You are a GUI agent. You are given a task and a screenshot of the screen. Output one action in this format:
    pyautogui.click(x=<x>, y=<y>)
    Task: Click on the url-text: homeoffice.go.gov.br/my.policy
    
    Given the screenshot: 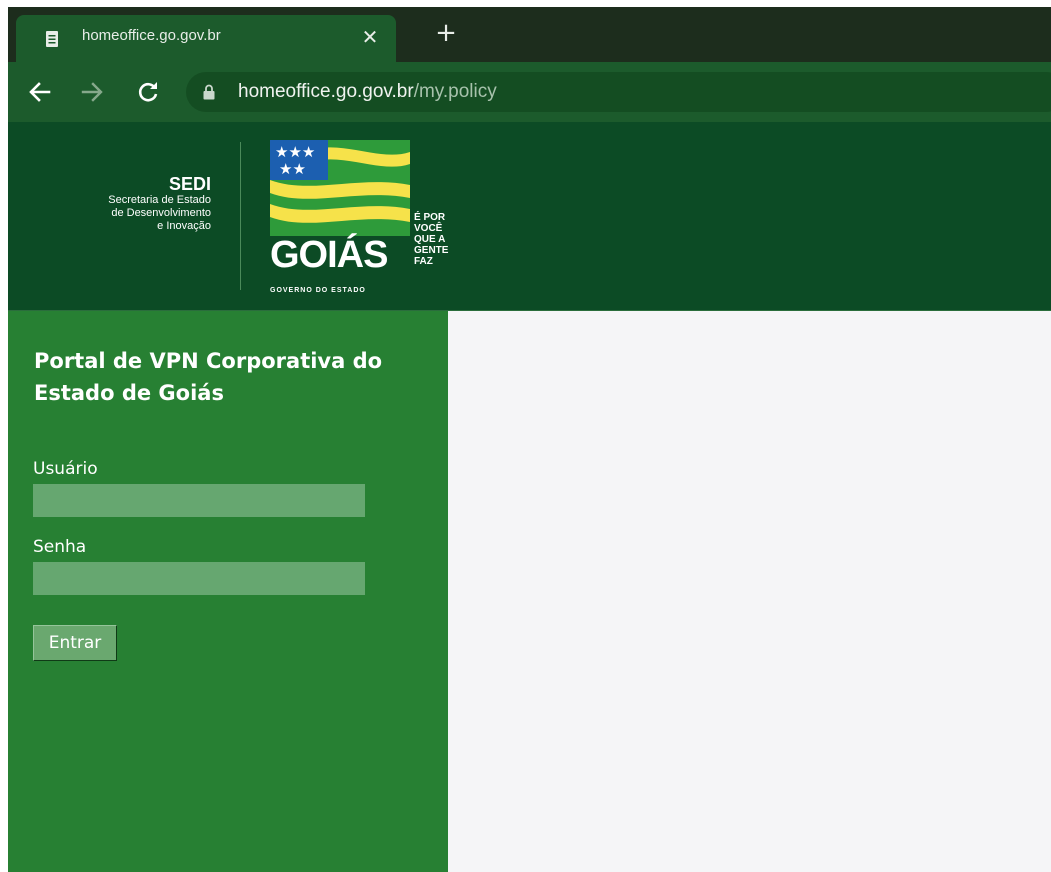 What is the action you would take?
    pyautogui.click(x=367, y=92)
    